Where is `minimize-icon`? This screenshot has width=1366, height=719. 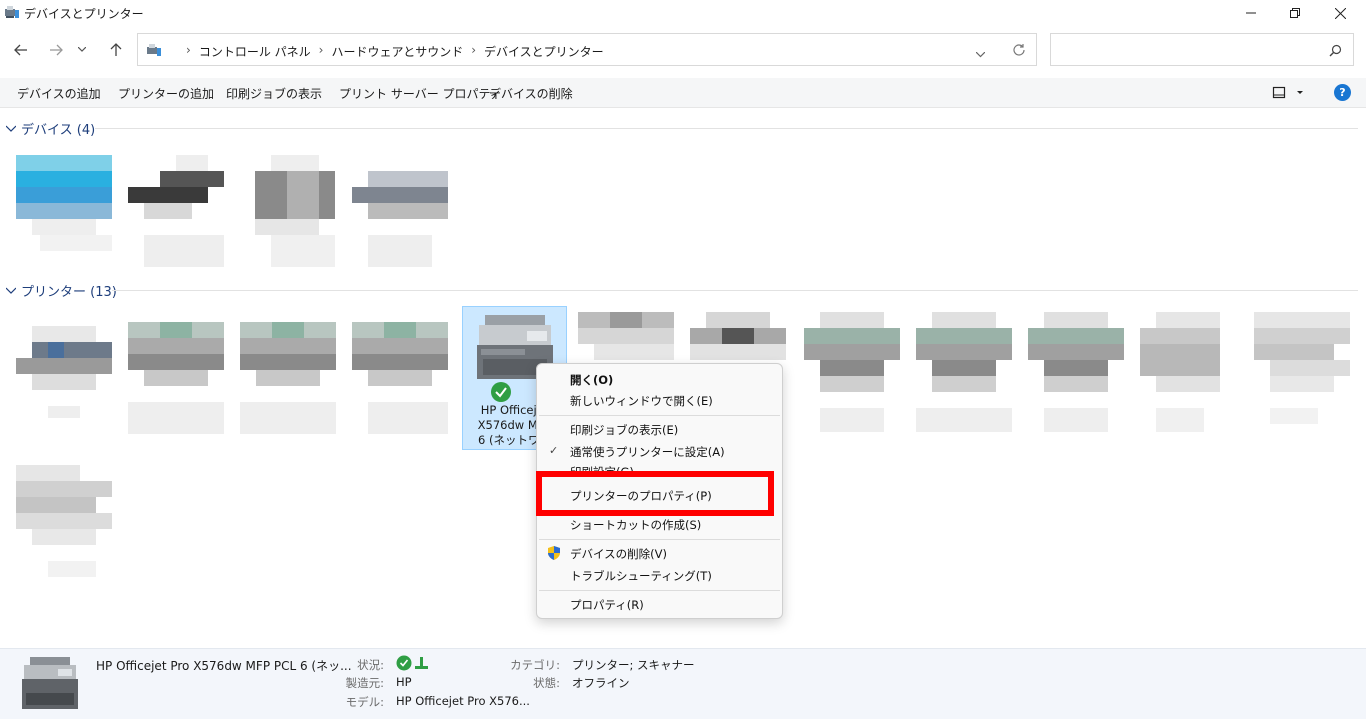
minimize-icon is located at coordinates (1251, 13).